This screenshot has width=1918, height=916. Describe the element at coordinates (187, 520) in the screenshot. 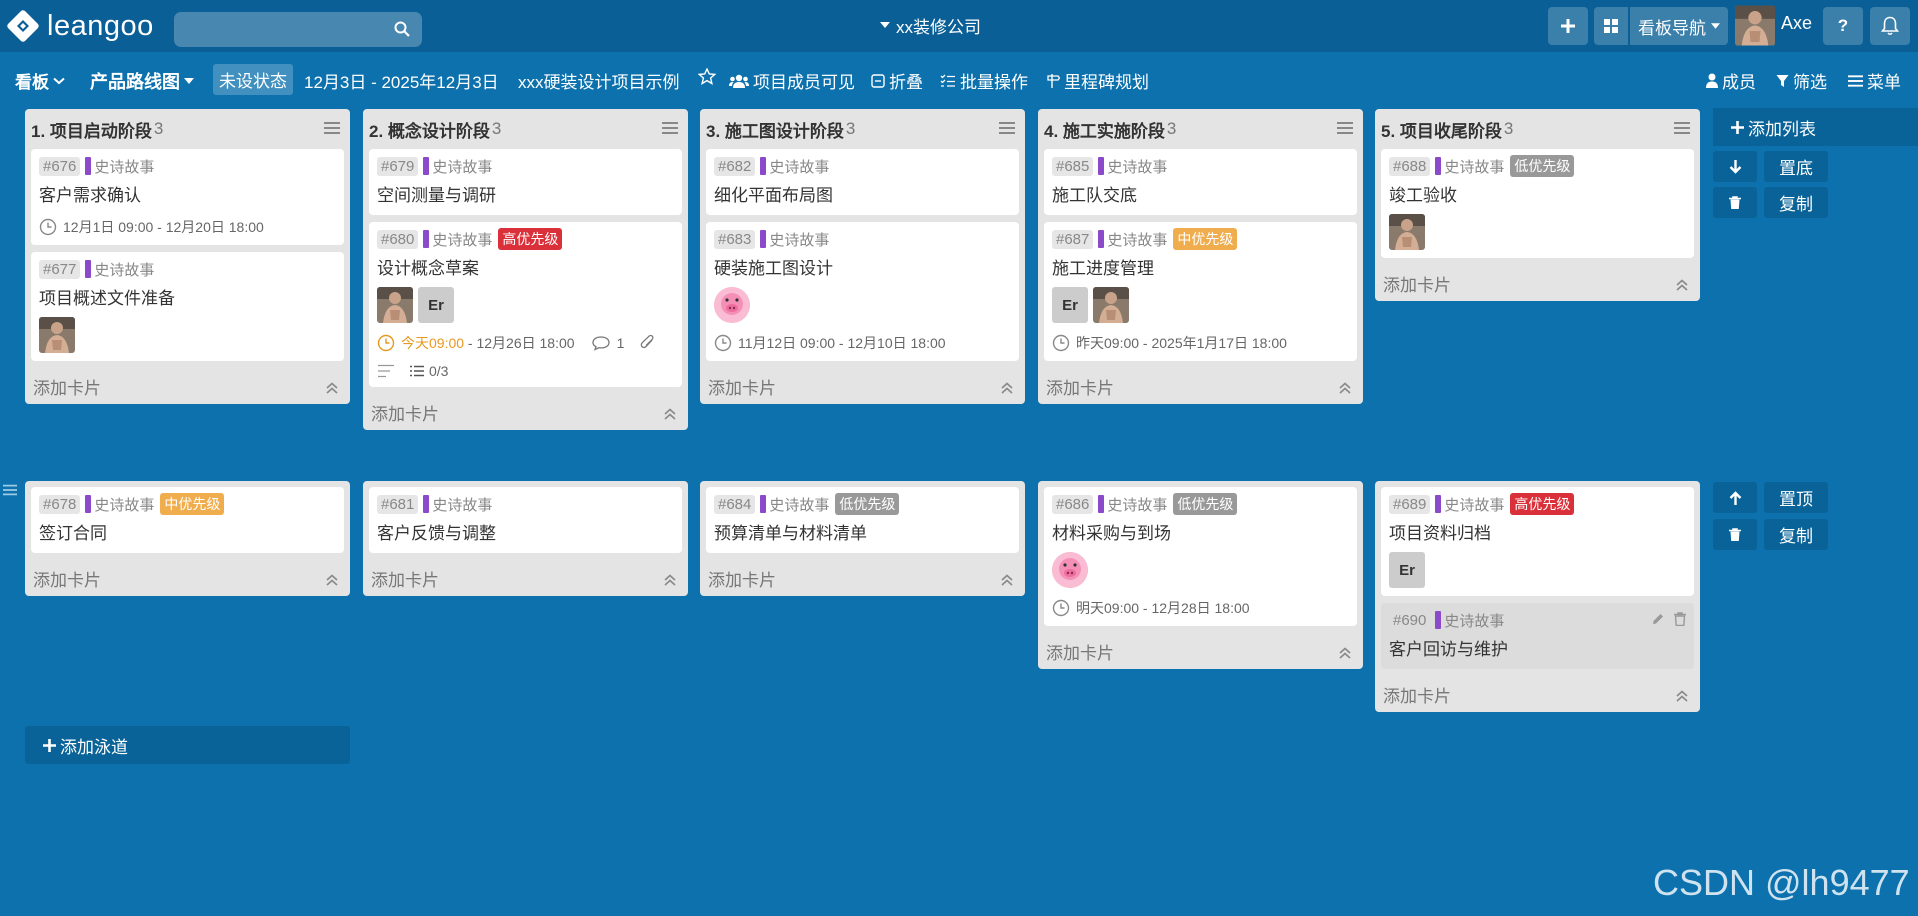

I see `card: #678 史诗故事 中优先级 签订合同` at that location.